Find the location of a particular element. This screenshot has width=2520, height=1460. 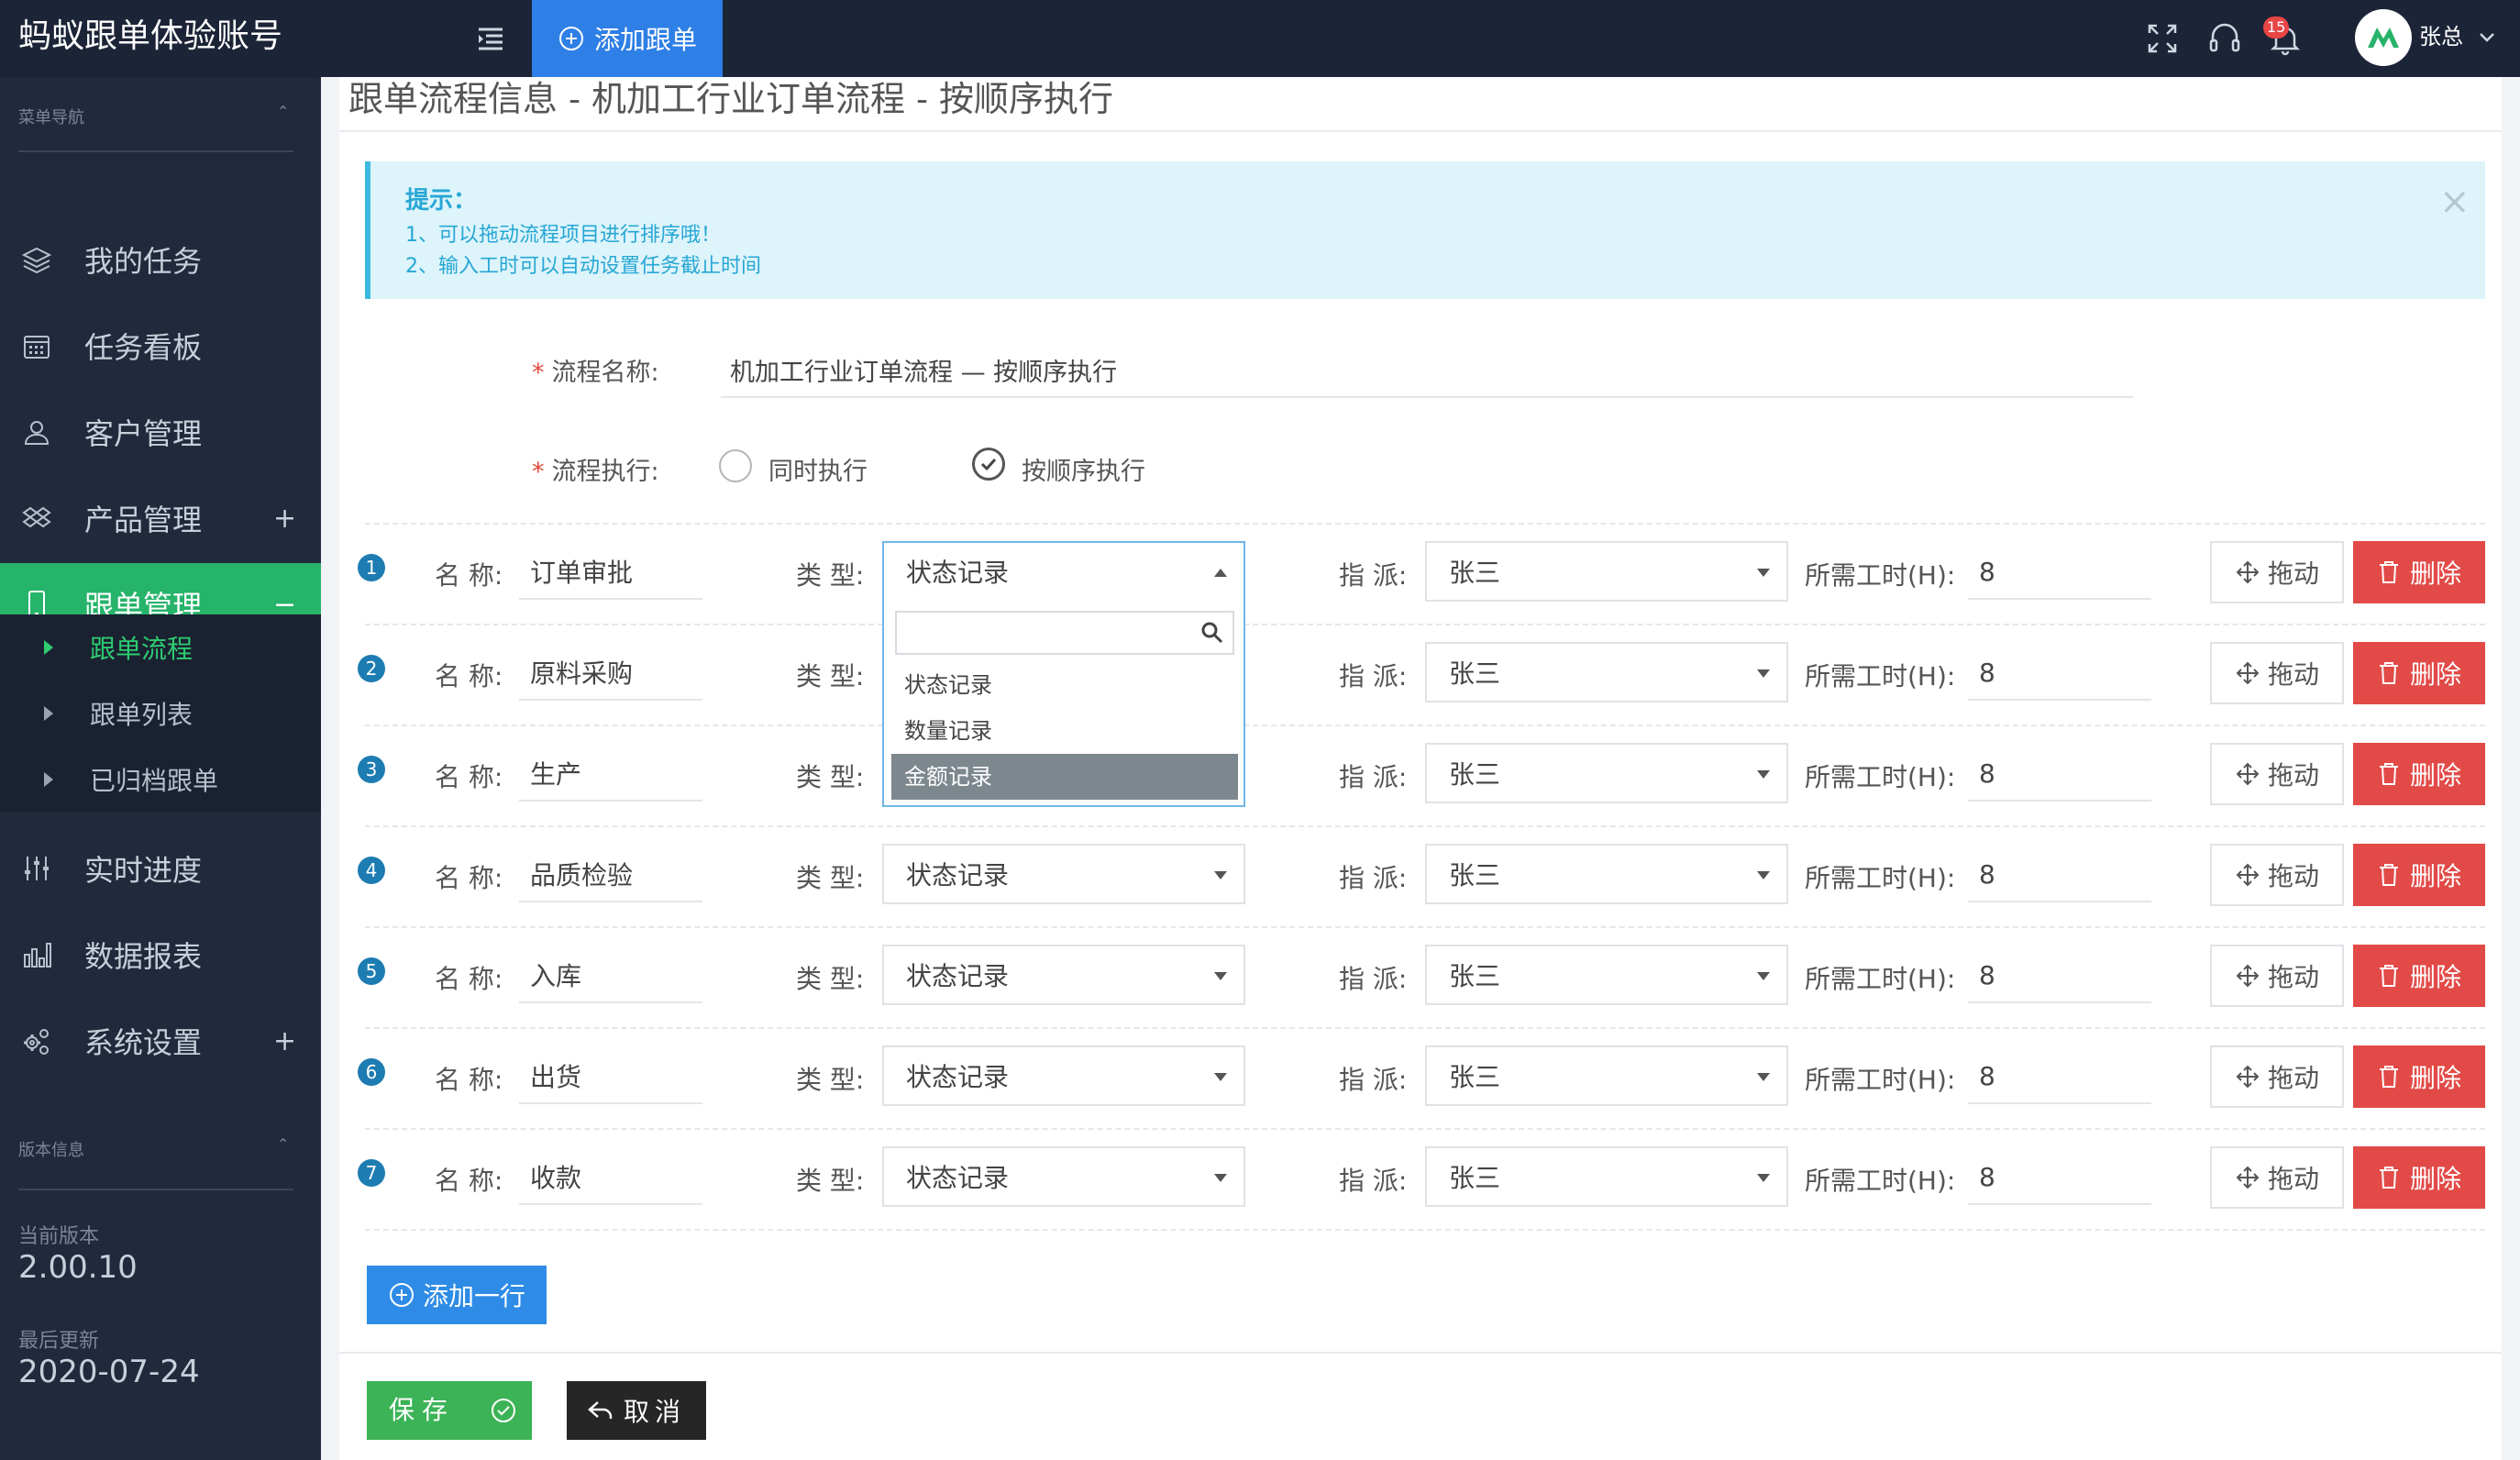

sidebar-item-progress: 实时进度 is located at coordinates (160, 868).